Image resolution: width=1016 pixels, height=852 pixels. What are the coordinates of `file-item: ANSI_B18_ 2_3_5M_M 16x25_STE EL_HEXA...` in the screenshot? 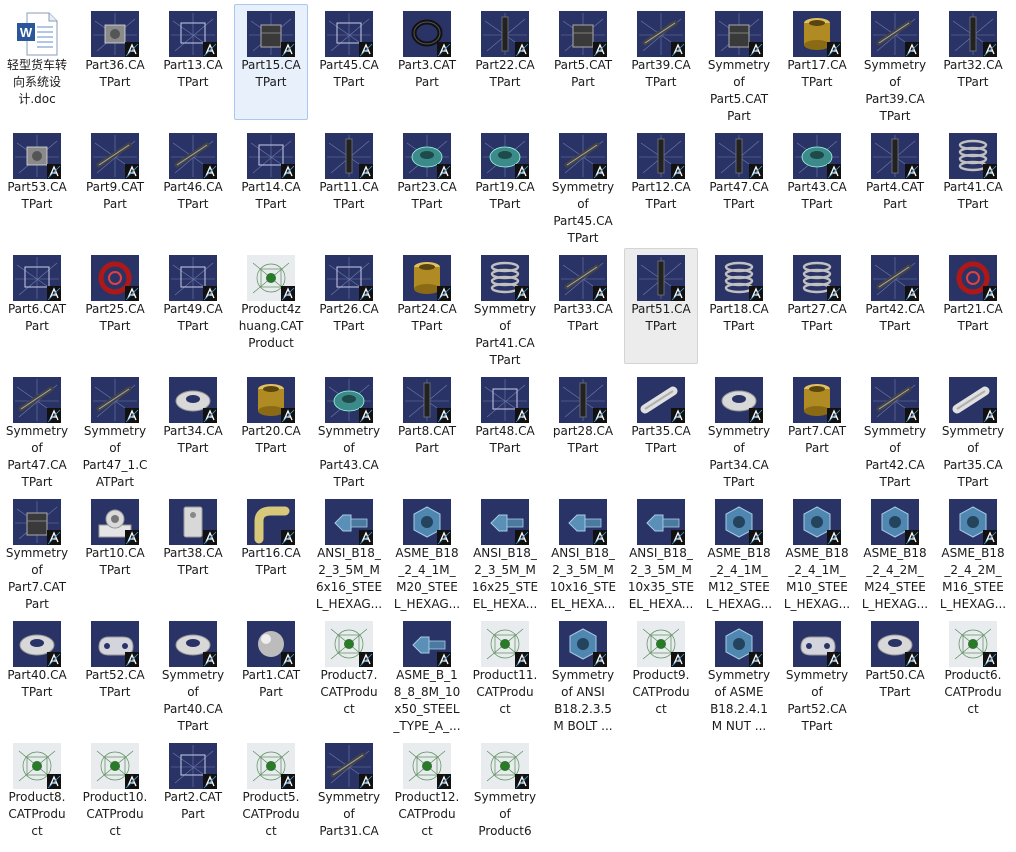 It's located at (505, 551).